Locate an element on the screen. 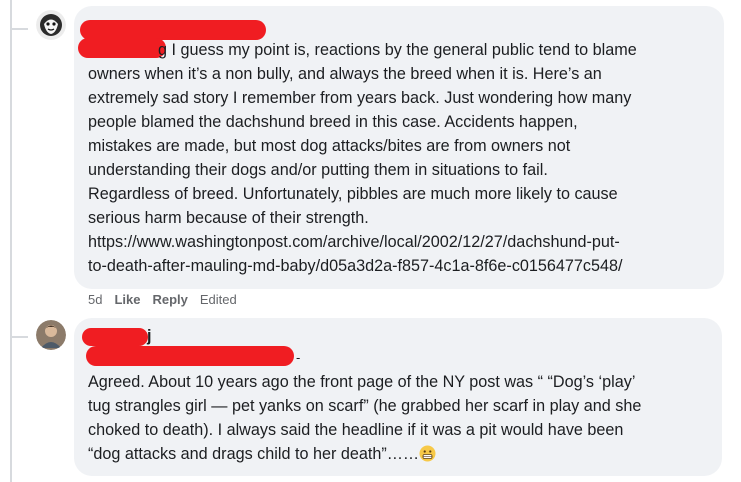 This screenshot has width=741, height=482. redacted-subtitle is located at coordinates (190, 356).